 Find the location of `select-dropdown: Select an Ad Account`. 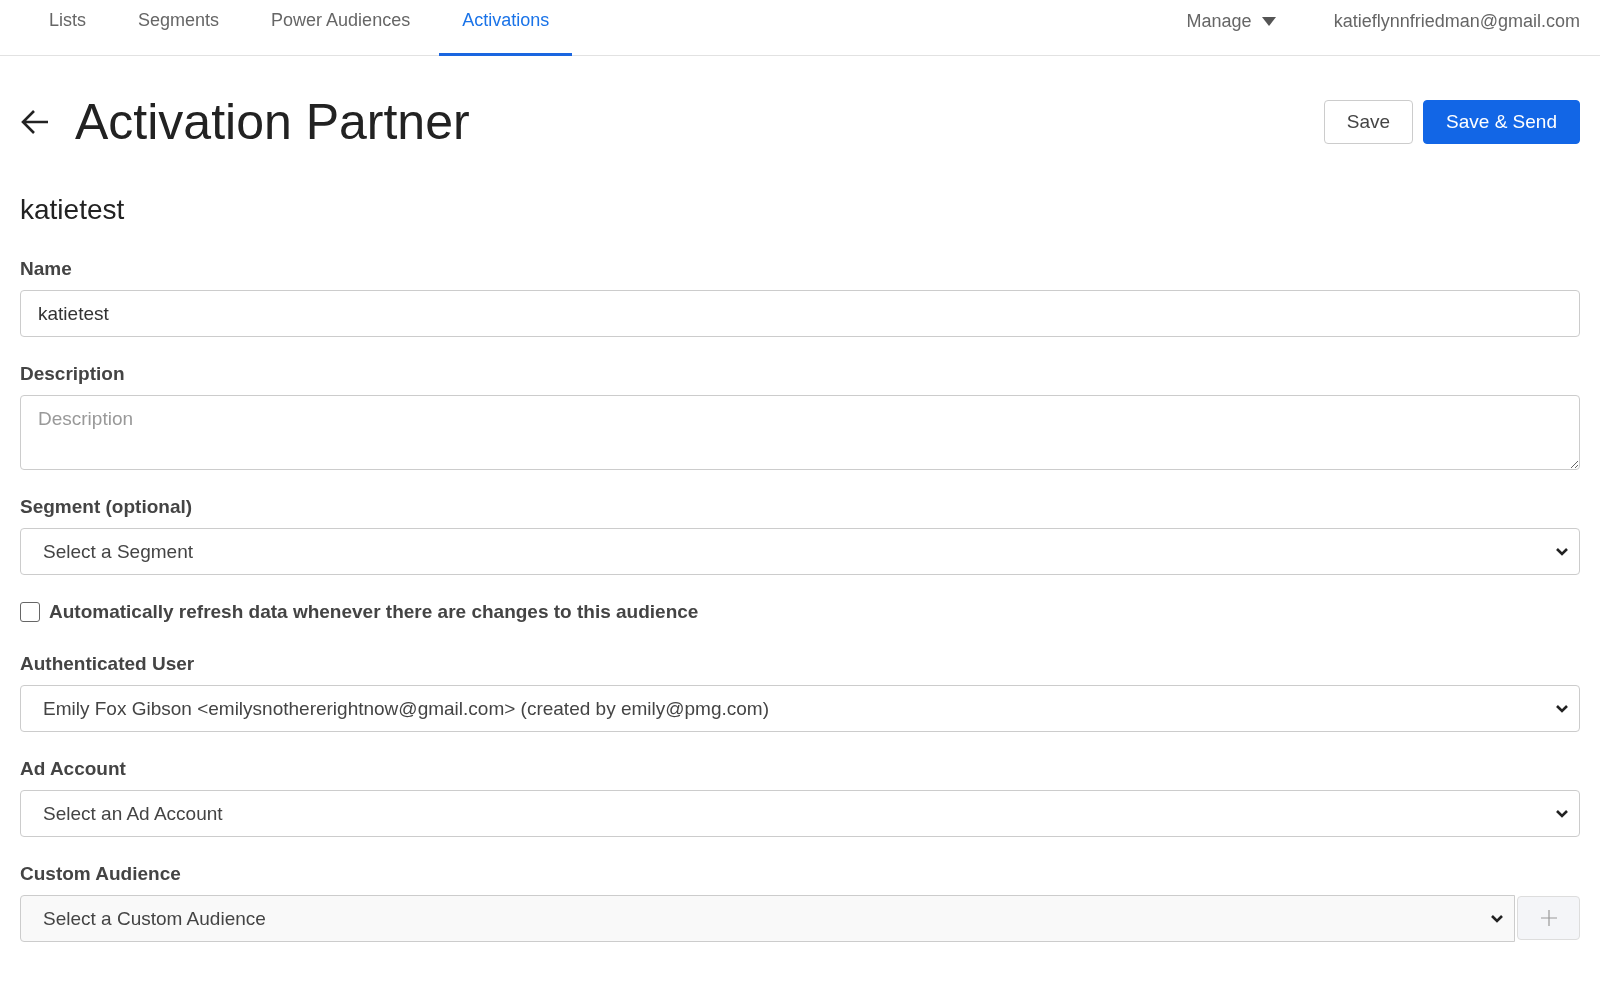

select-dropdown: Select an Ad Account is located at coordinates (800, 813).